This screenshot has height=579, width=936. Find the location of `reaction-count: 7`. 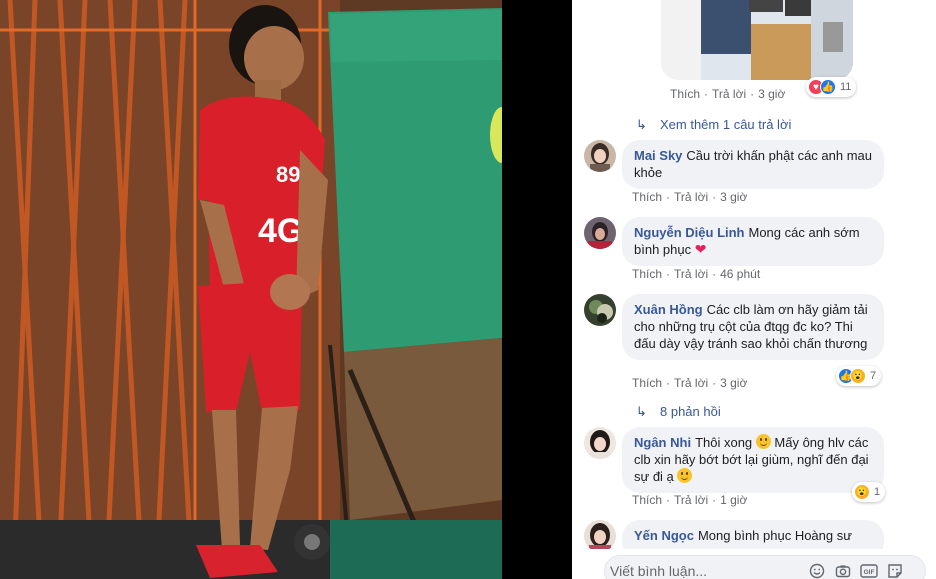

reaction-count: 7 is located at coordinates (873, 376).